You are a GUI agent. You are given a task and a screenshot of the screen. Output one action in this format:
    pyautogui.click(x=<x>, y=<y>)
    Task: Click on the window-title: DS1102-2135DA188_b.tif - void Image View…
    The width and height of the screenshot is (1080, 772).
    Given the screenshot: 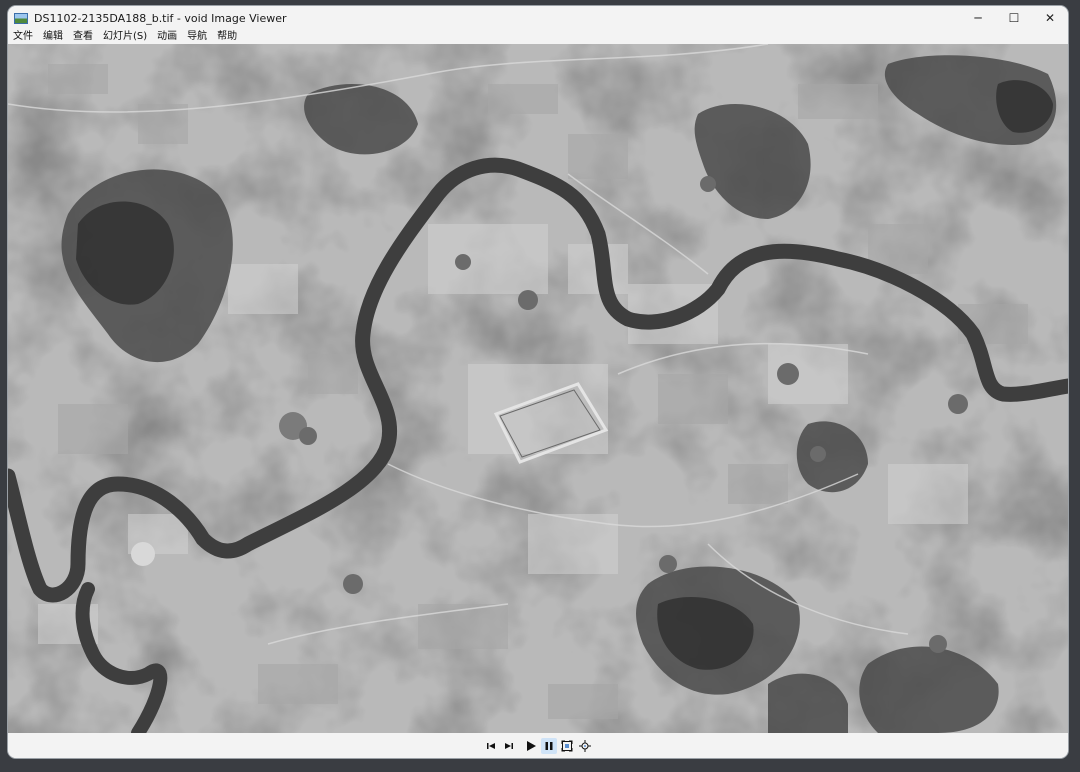 What is the action you would take?
    pyautogui.click(x=160, y=18)
    